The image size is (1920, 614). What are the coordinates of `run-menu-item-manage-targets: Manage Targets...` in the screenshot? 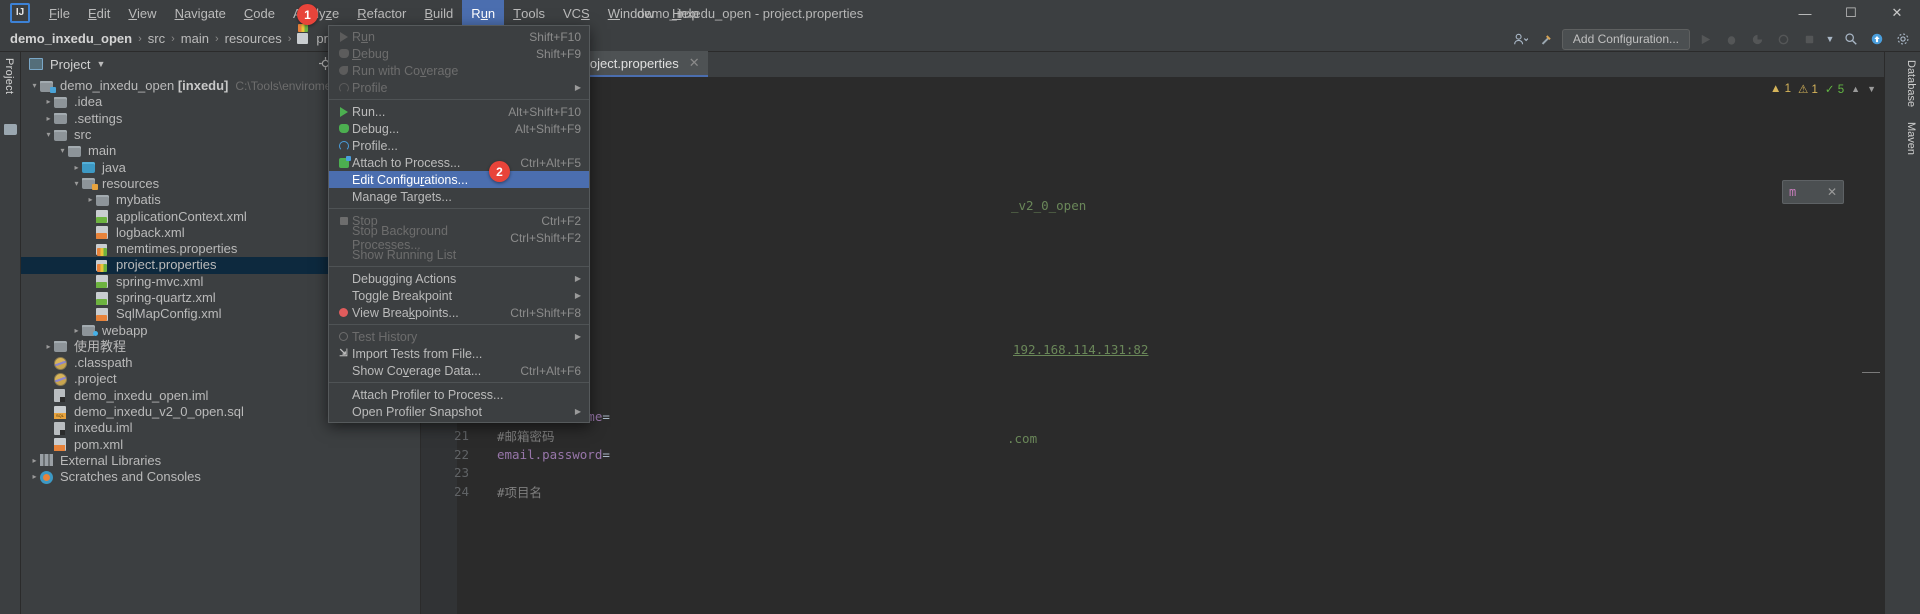 It's located at (459, 196).